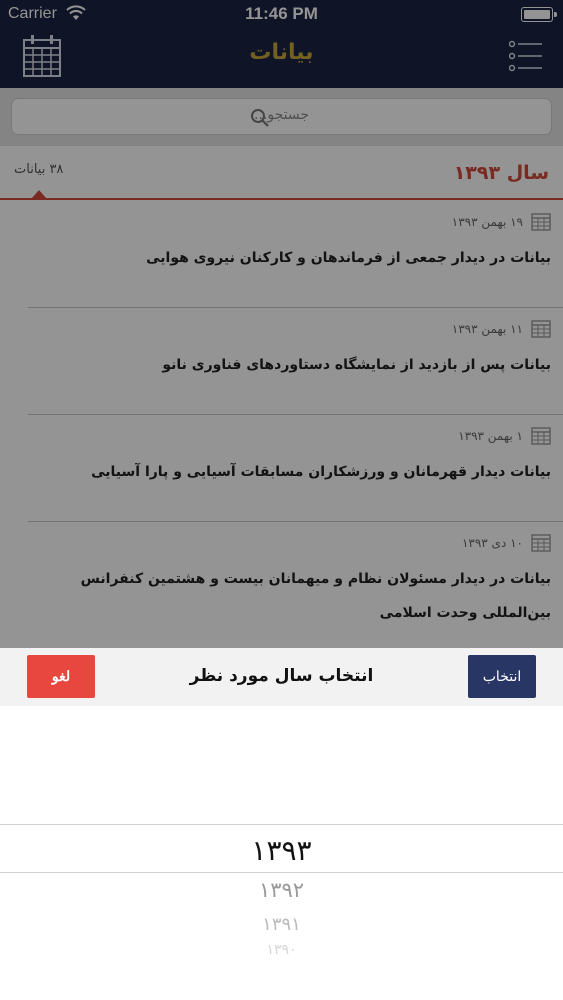 The width and height of the screenshot is (563, 1000). What do you see at coordinates (281, 924) in the screenshot?
I see `picker-option: ۱۳۹۱` at bounding box center [281, 924].